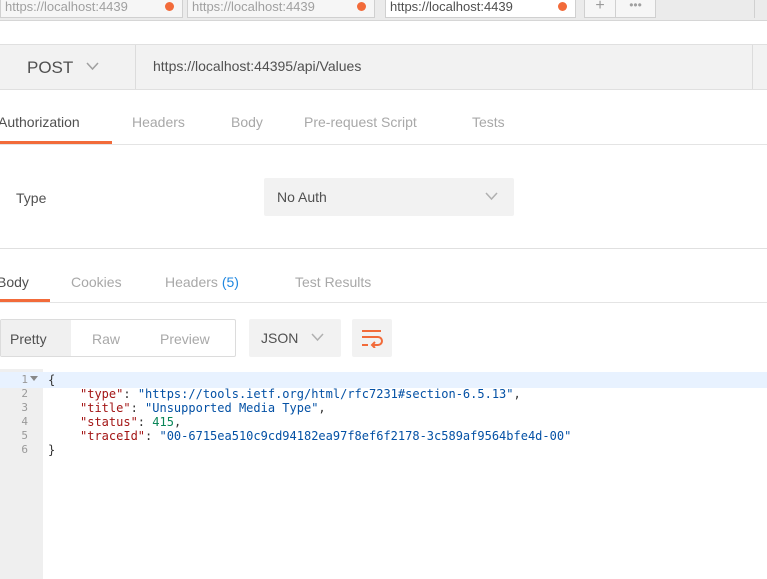  I want to click on response-tab-headers-label: Headers, so click(191, 282).